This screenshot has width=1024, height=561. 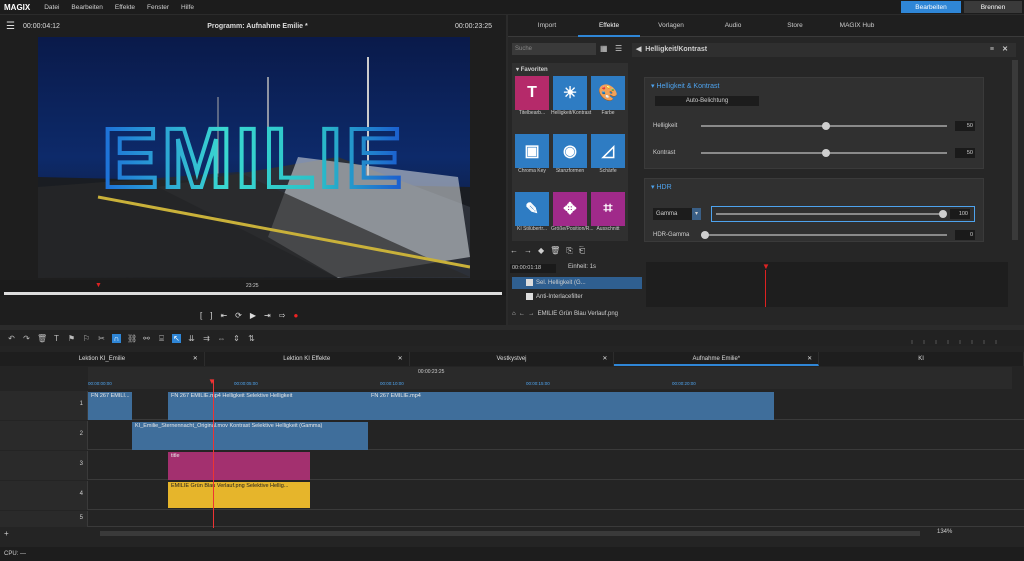 I want to click on trim-icon: ⌸, so click(x=161, y=338).